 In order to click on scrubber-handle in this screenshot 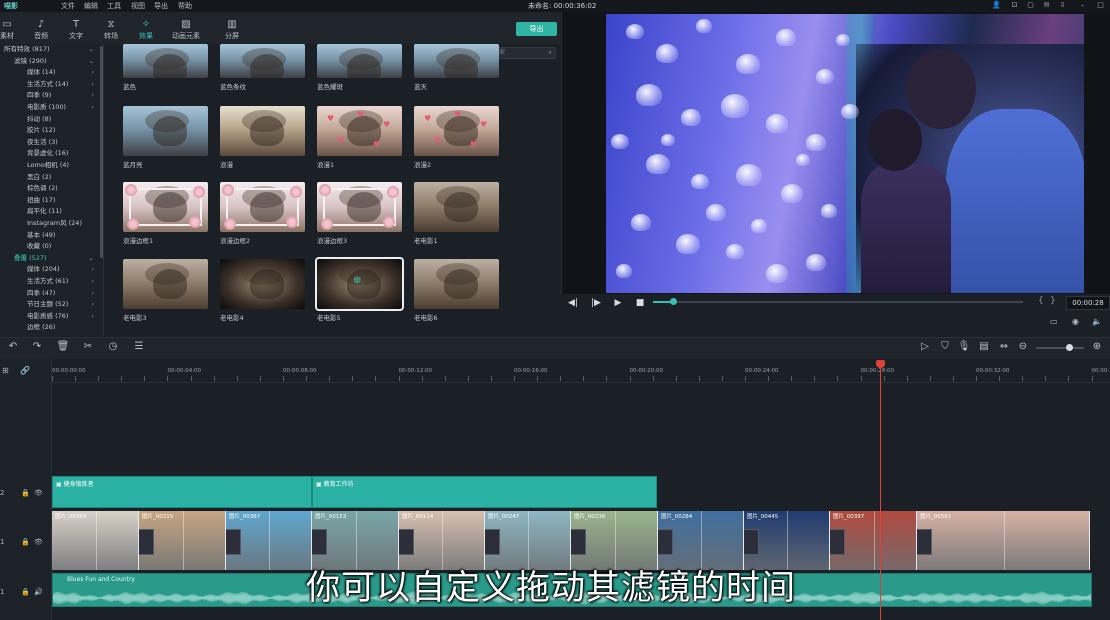, I will do `click(673, 301)`.